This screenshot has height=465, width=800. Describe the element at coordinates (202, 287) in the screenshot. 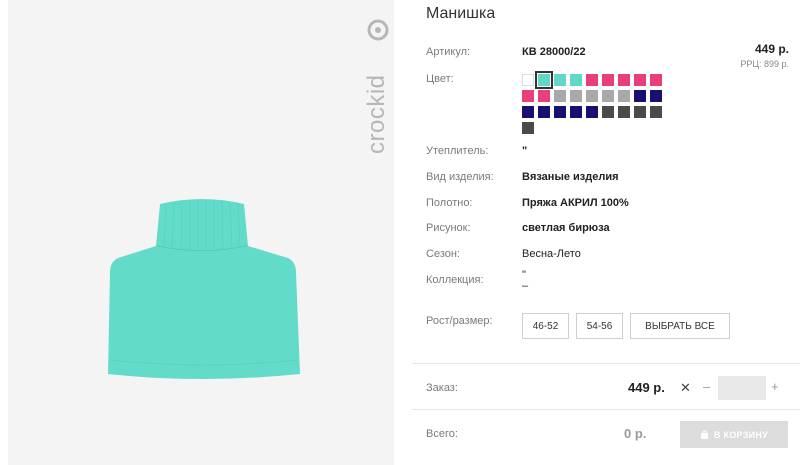

I see `product-photo-dickey` at that location.